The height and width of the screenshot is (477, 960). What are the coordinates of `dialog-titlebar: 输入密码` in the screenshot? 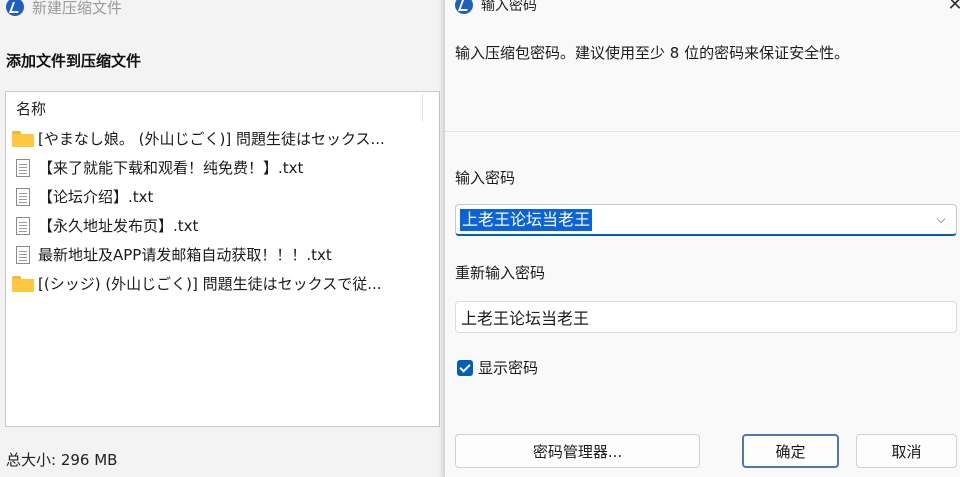 It's located at (702, 10).